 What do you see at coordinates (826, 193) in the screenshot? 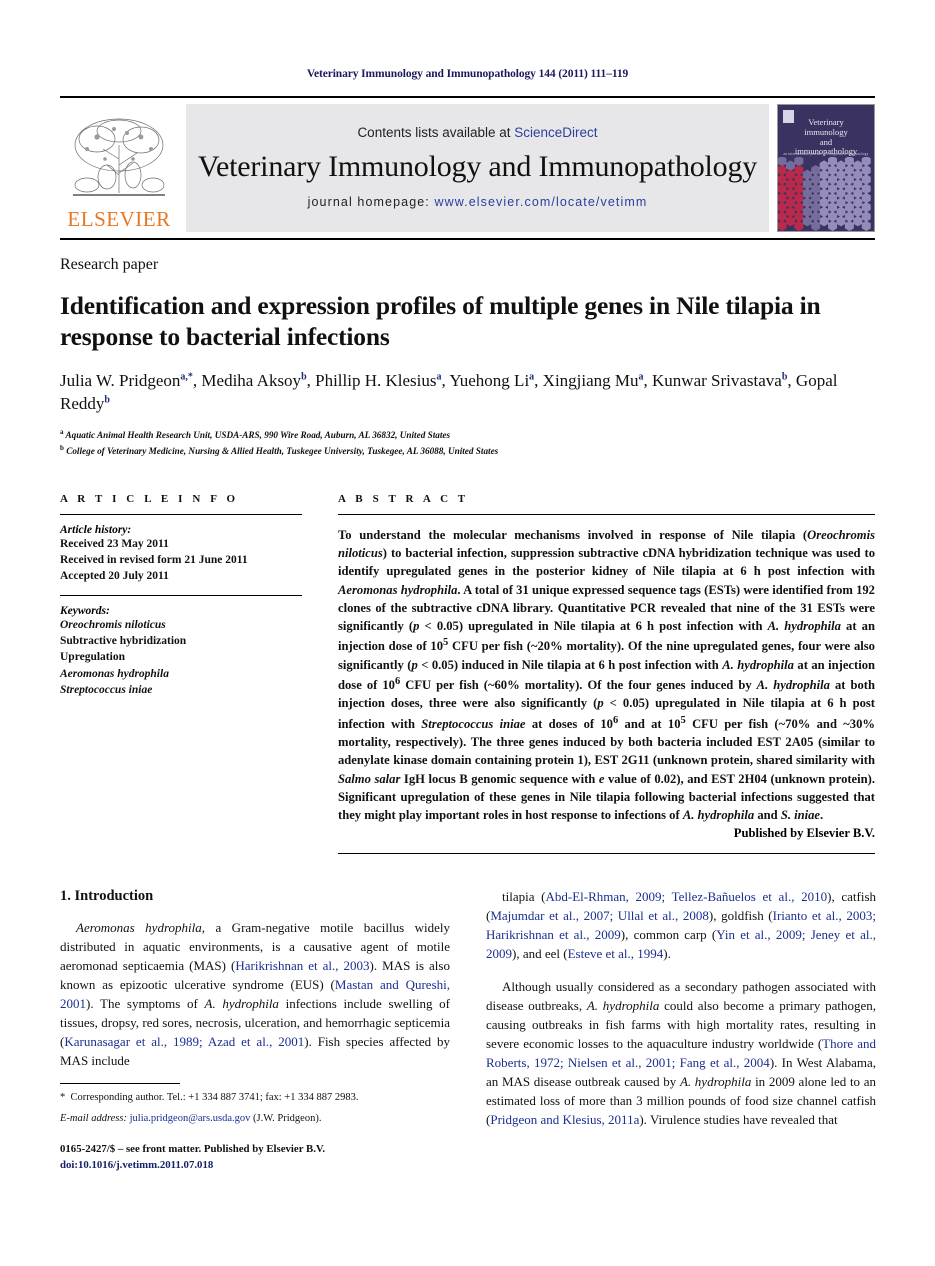
I see `cover-hex-pattern` at bounding box center [826, 193].